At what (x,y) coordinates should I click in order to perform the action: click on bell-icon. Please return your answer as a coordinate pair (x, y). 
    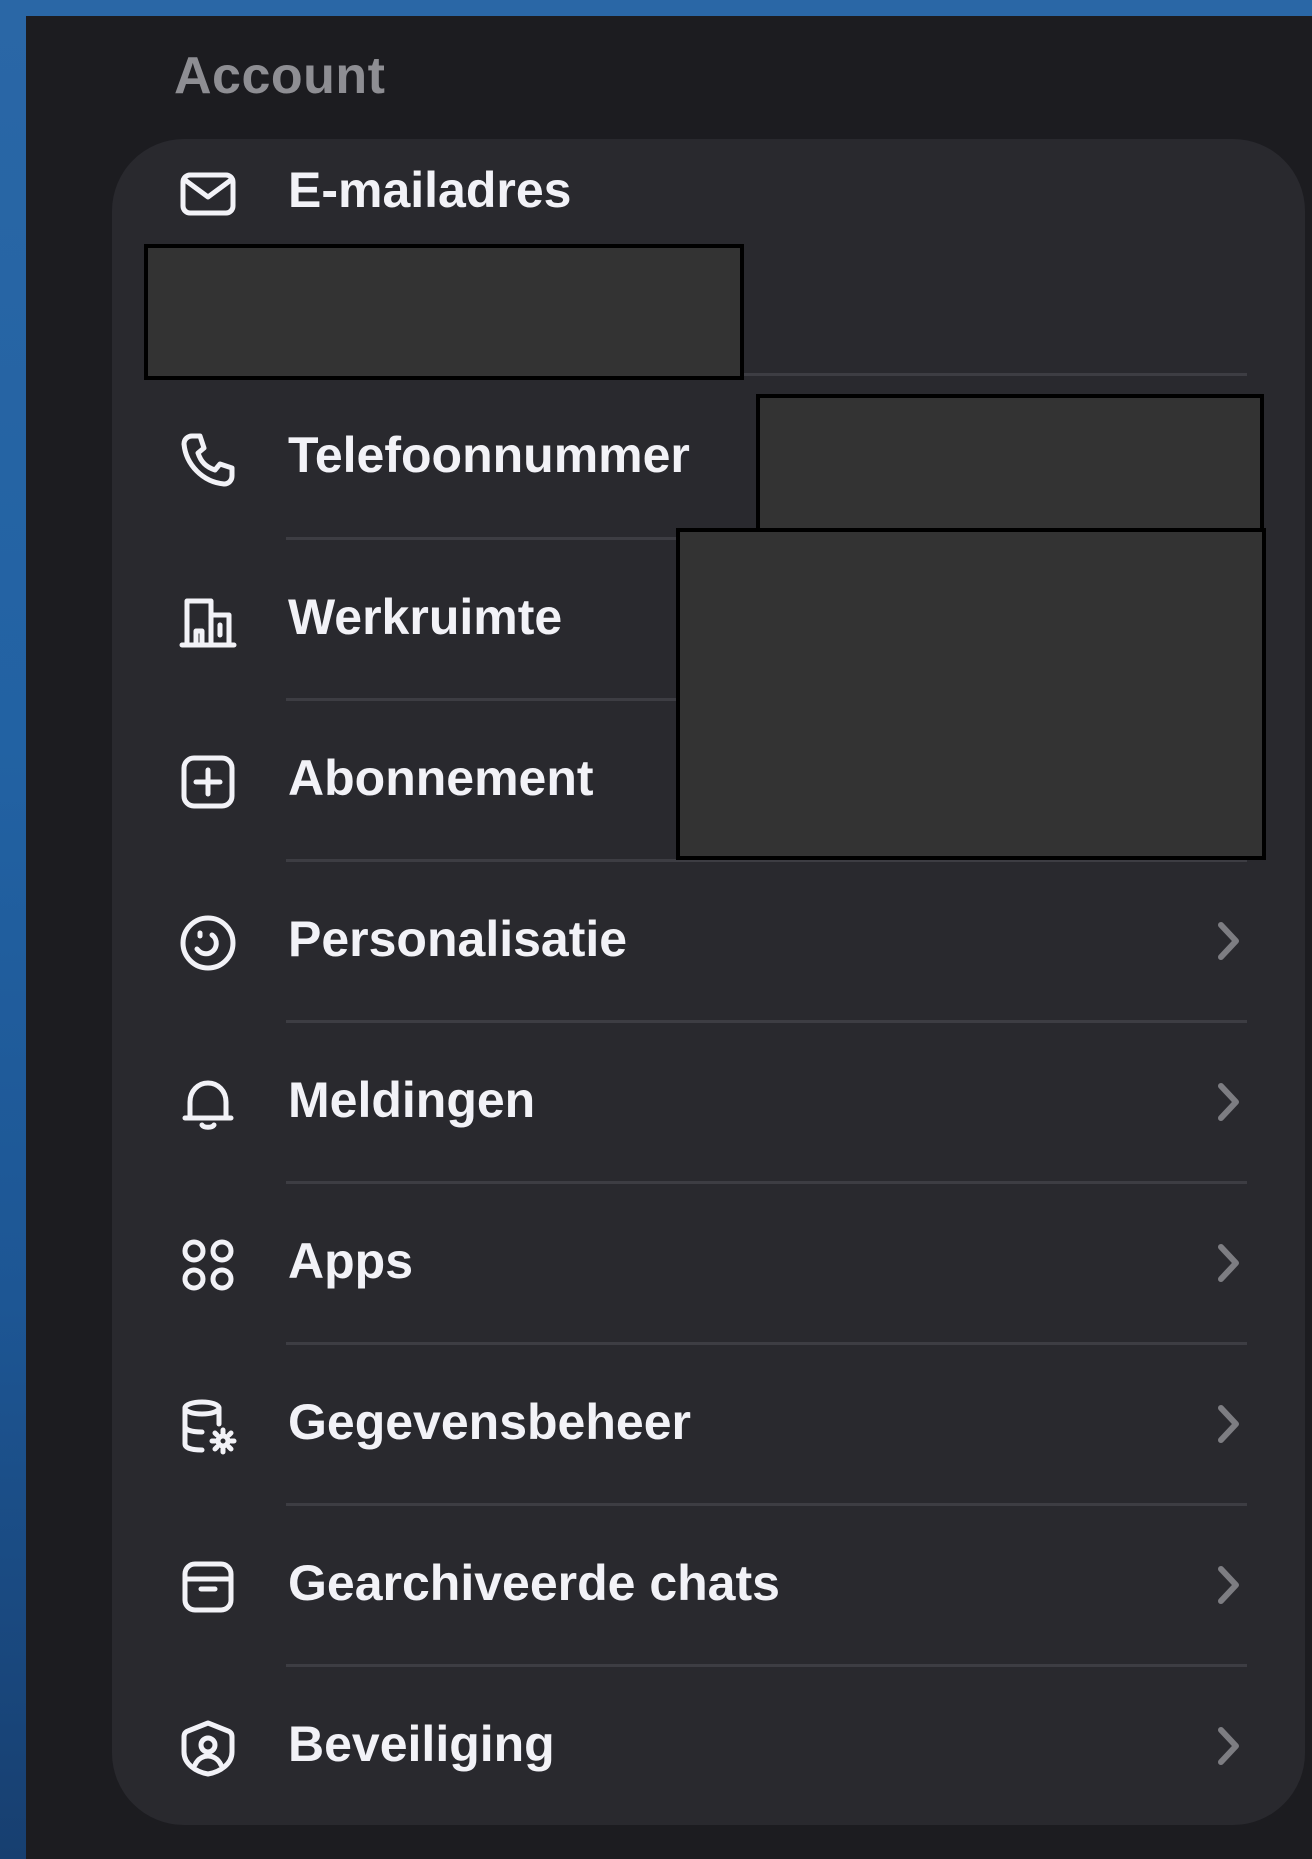
    Looking at the image, I should click on (208, 1104).